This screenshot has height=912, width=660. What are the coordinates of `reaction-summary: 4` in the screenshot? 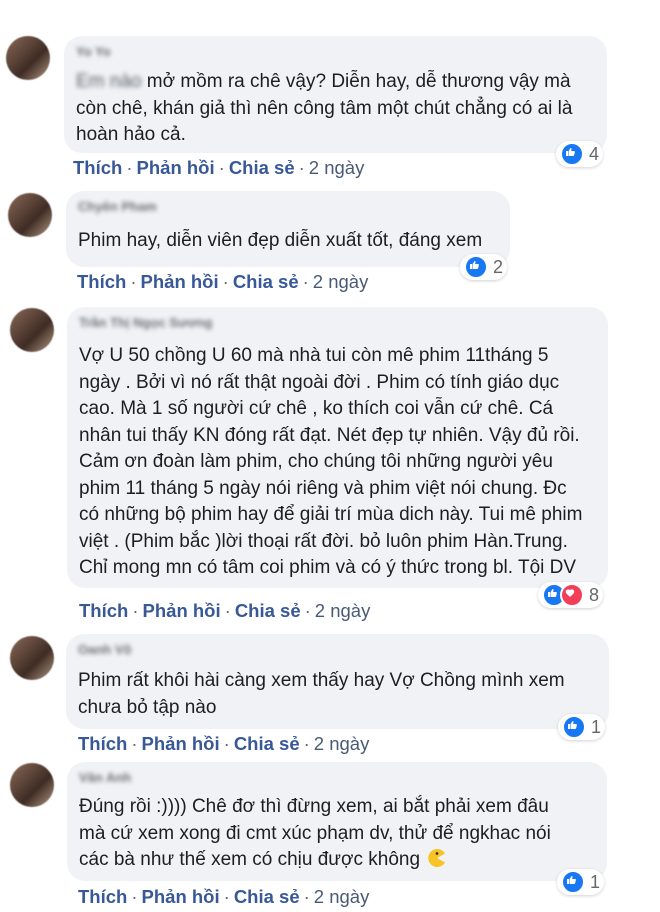 It's located at (580, 154).